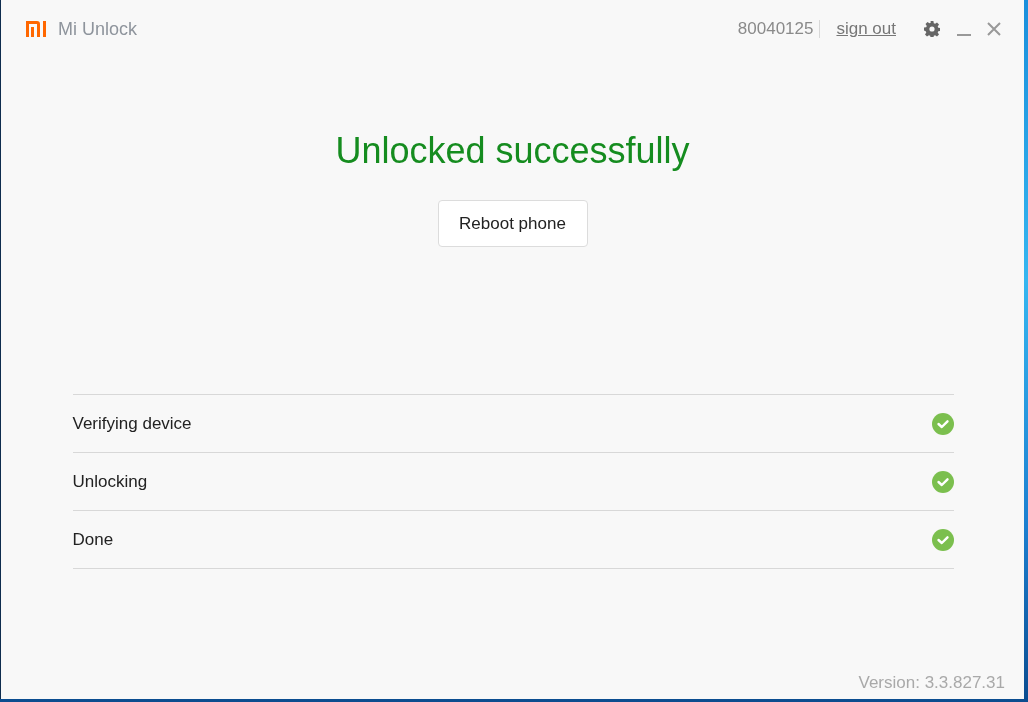 This screenshot has height=702, width=1028. What do you see at coordinates (512, 151) in the screenshot?
I see `status-heading: Unlocked successfully` at bounding box center [512, 151].